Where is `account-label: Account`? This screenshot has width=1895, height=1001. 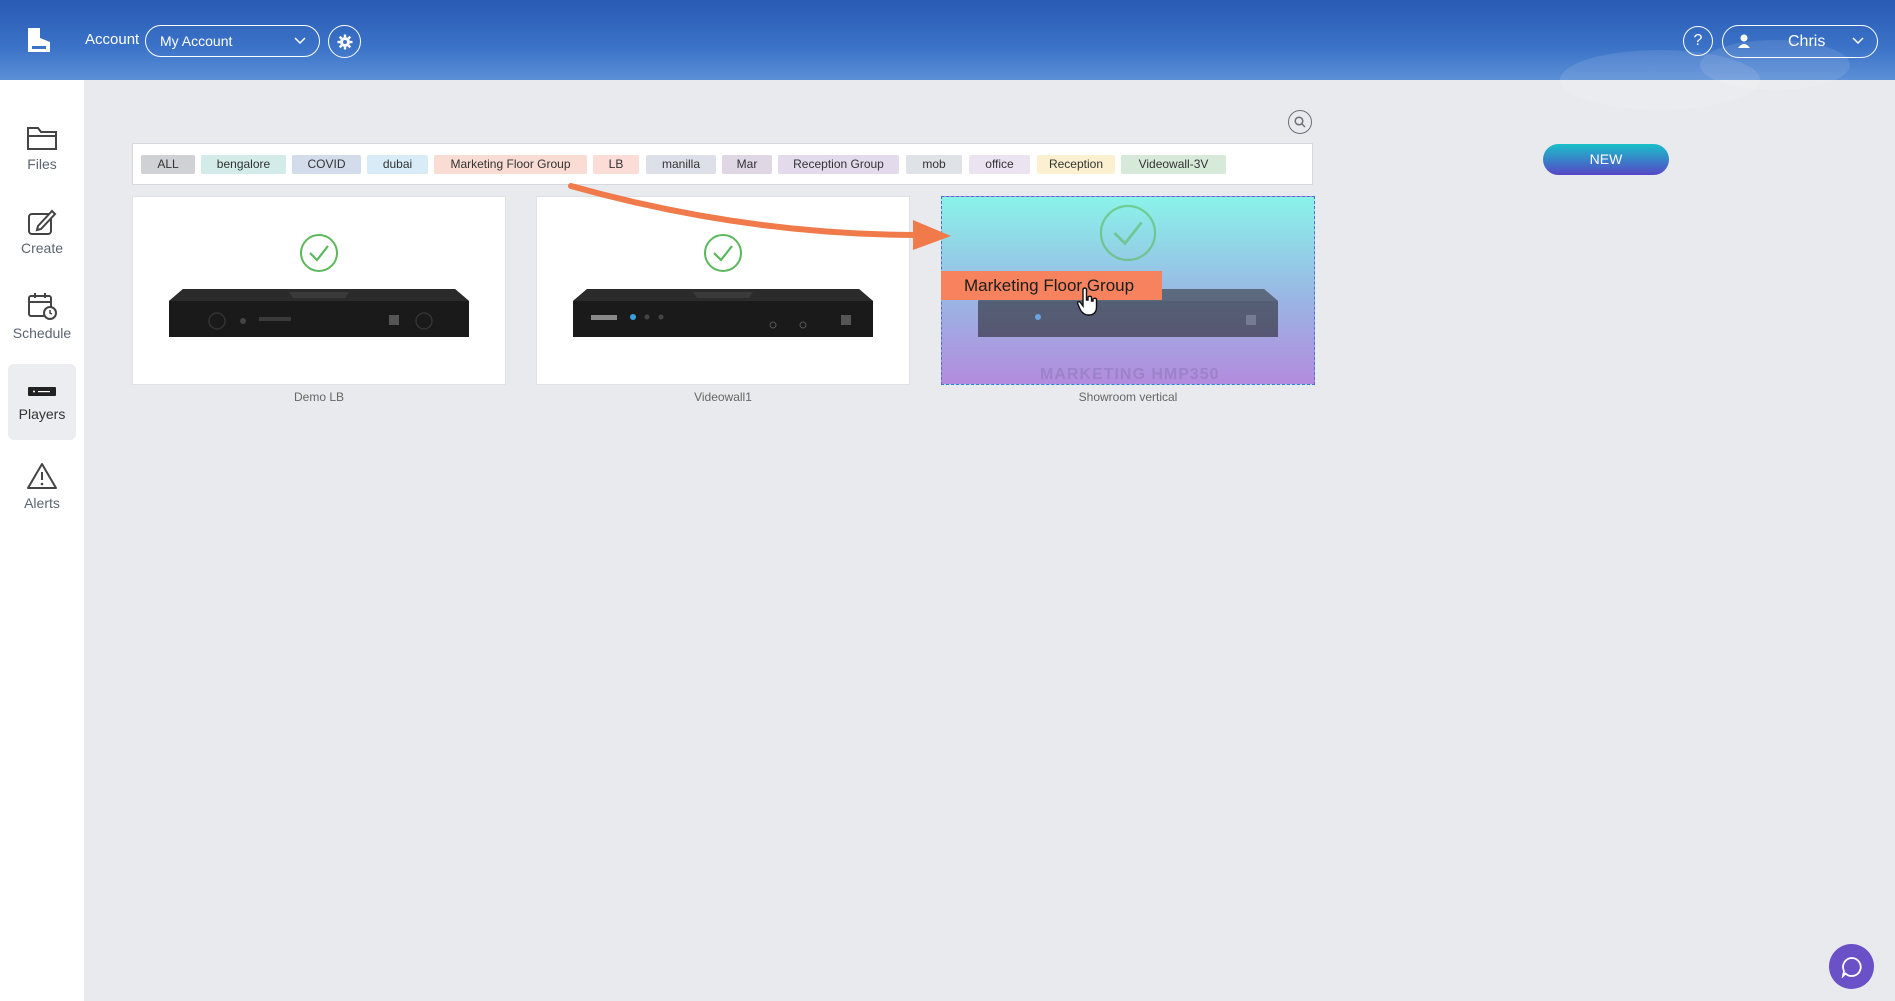
account-label: Account is located at coordinates (112, 39).